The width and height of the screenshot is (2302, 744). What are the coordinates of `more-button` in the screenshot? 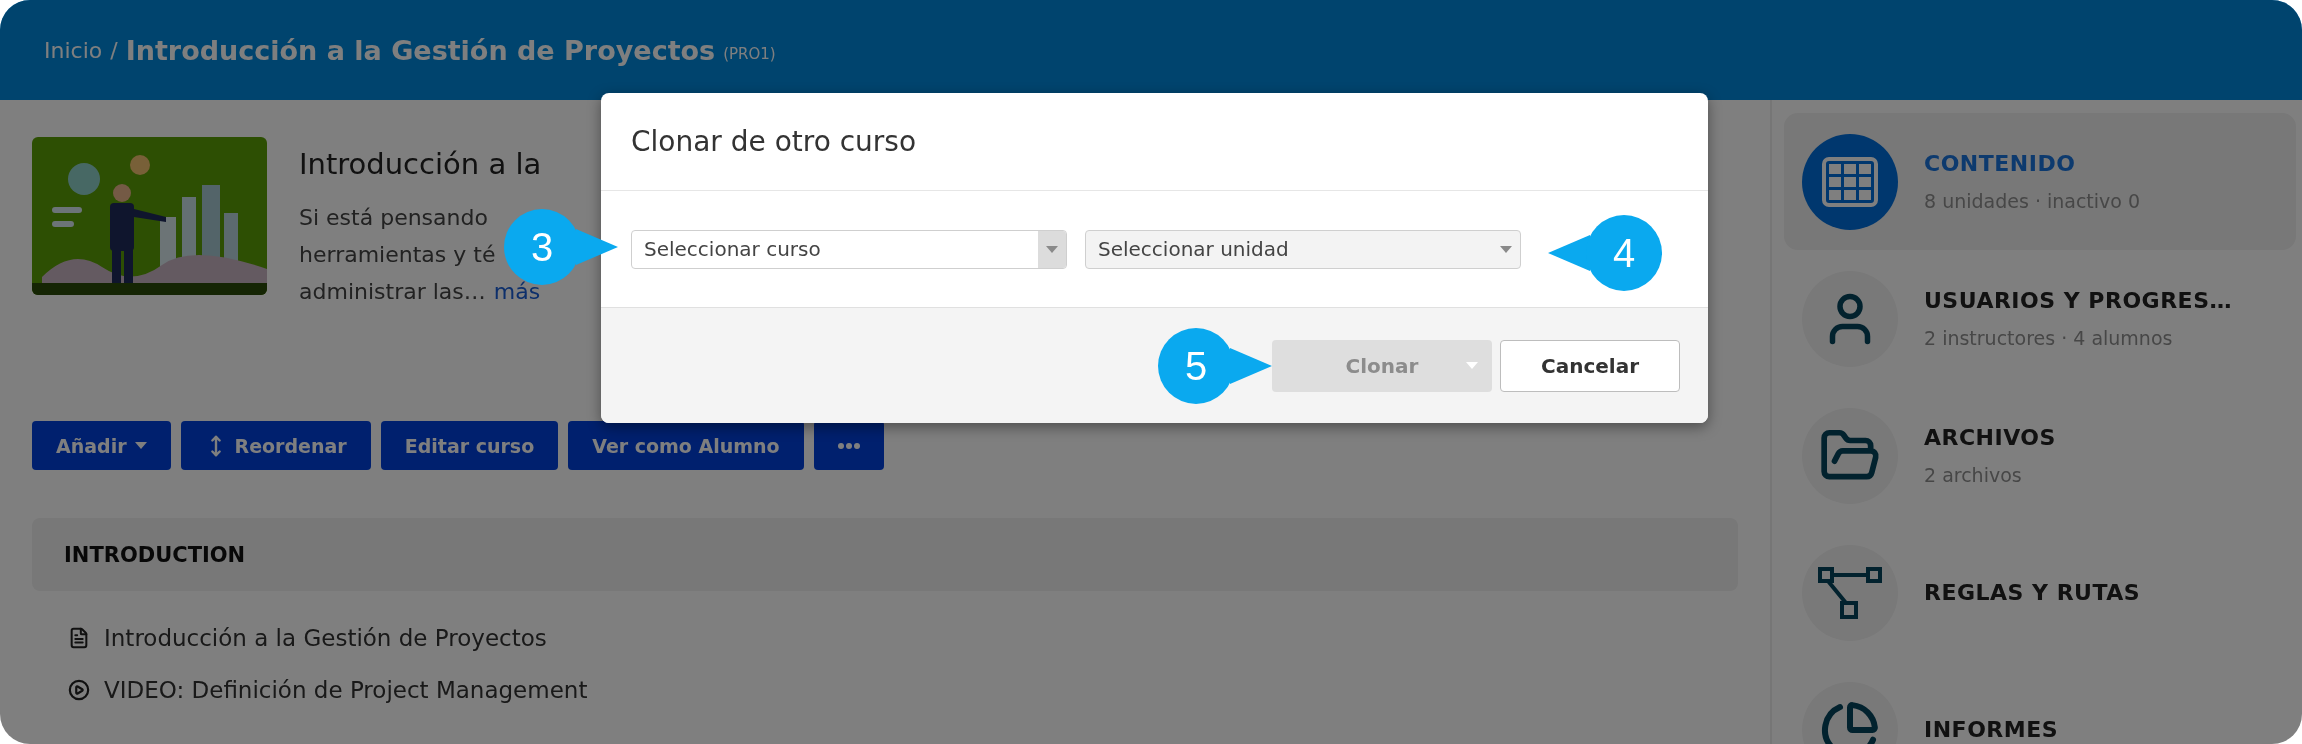 It's located at (848, 445).